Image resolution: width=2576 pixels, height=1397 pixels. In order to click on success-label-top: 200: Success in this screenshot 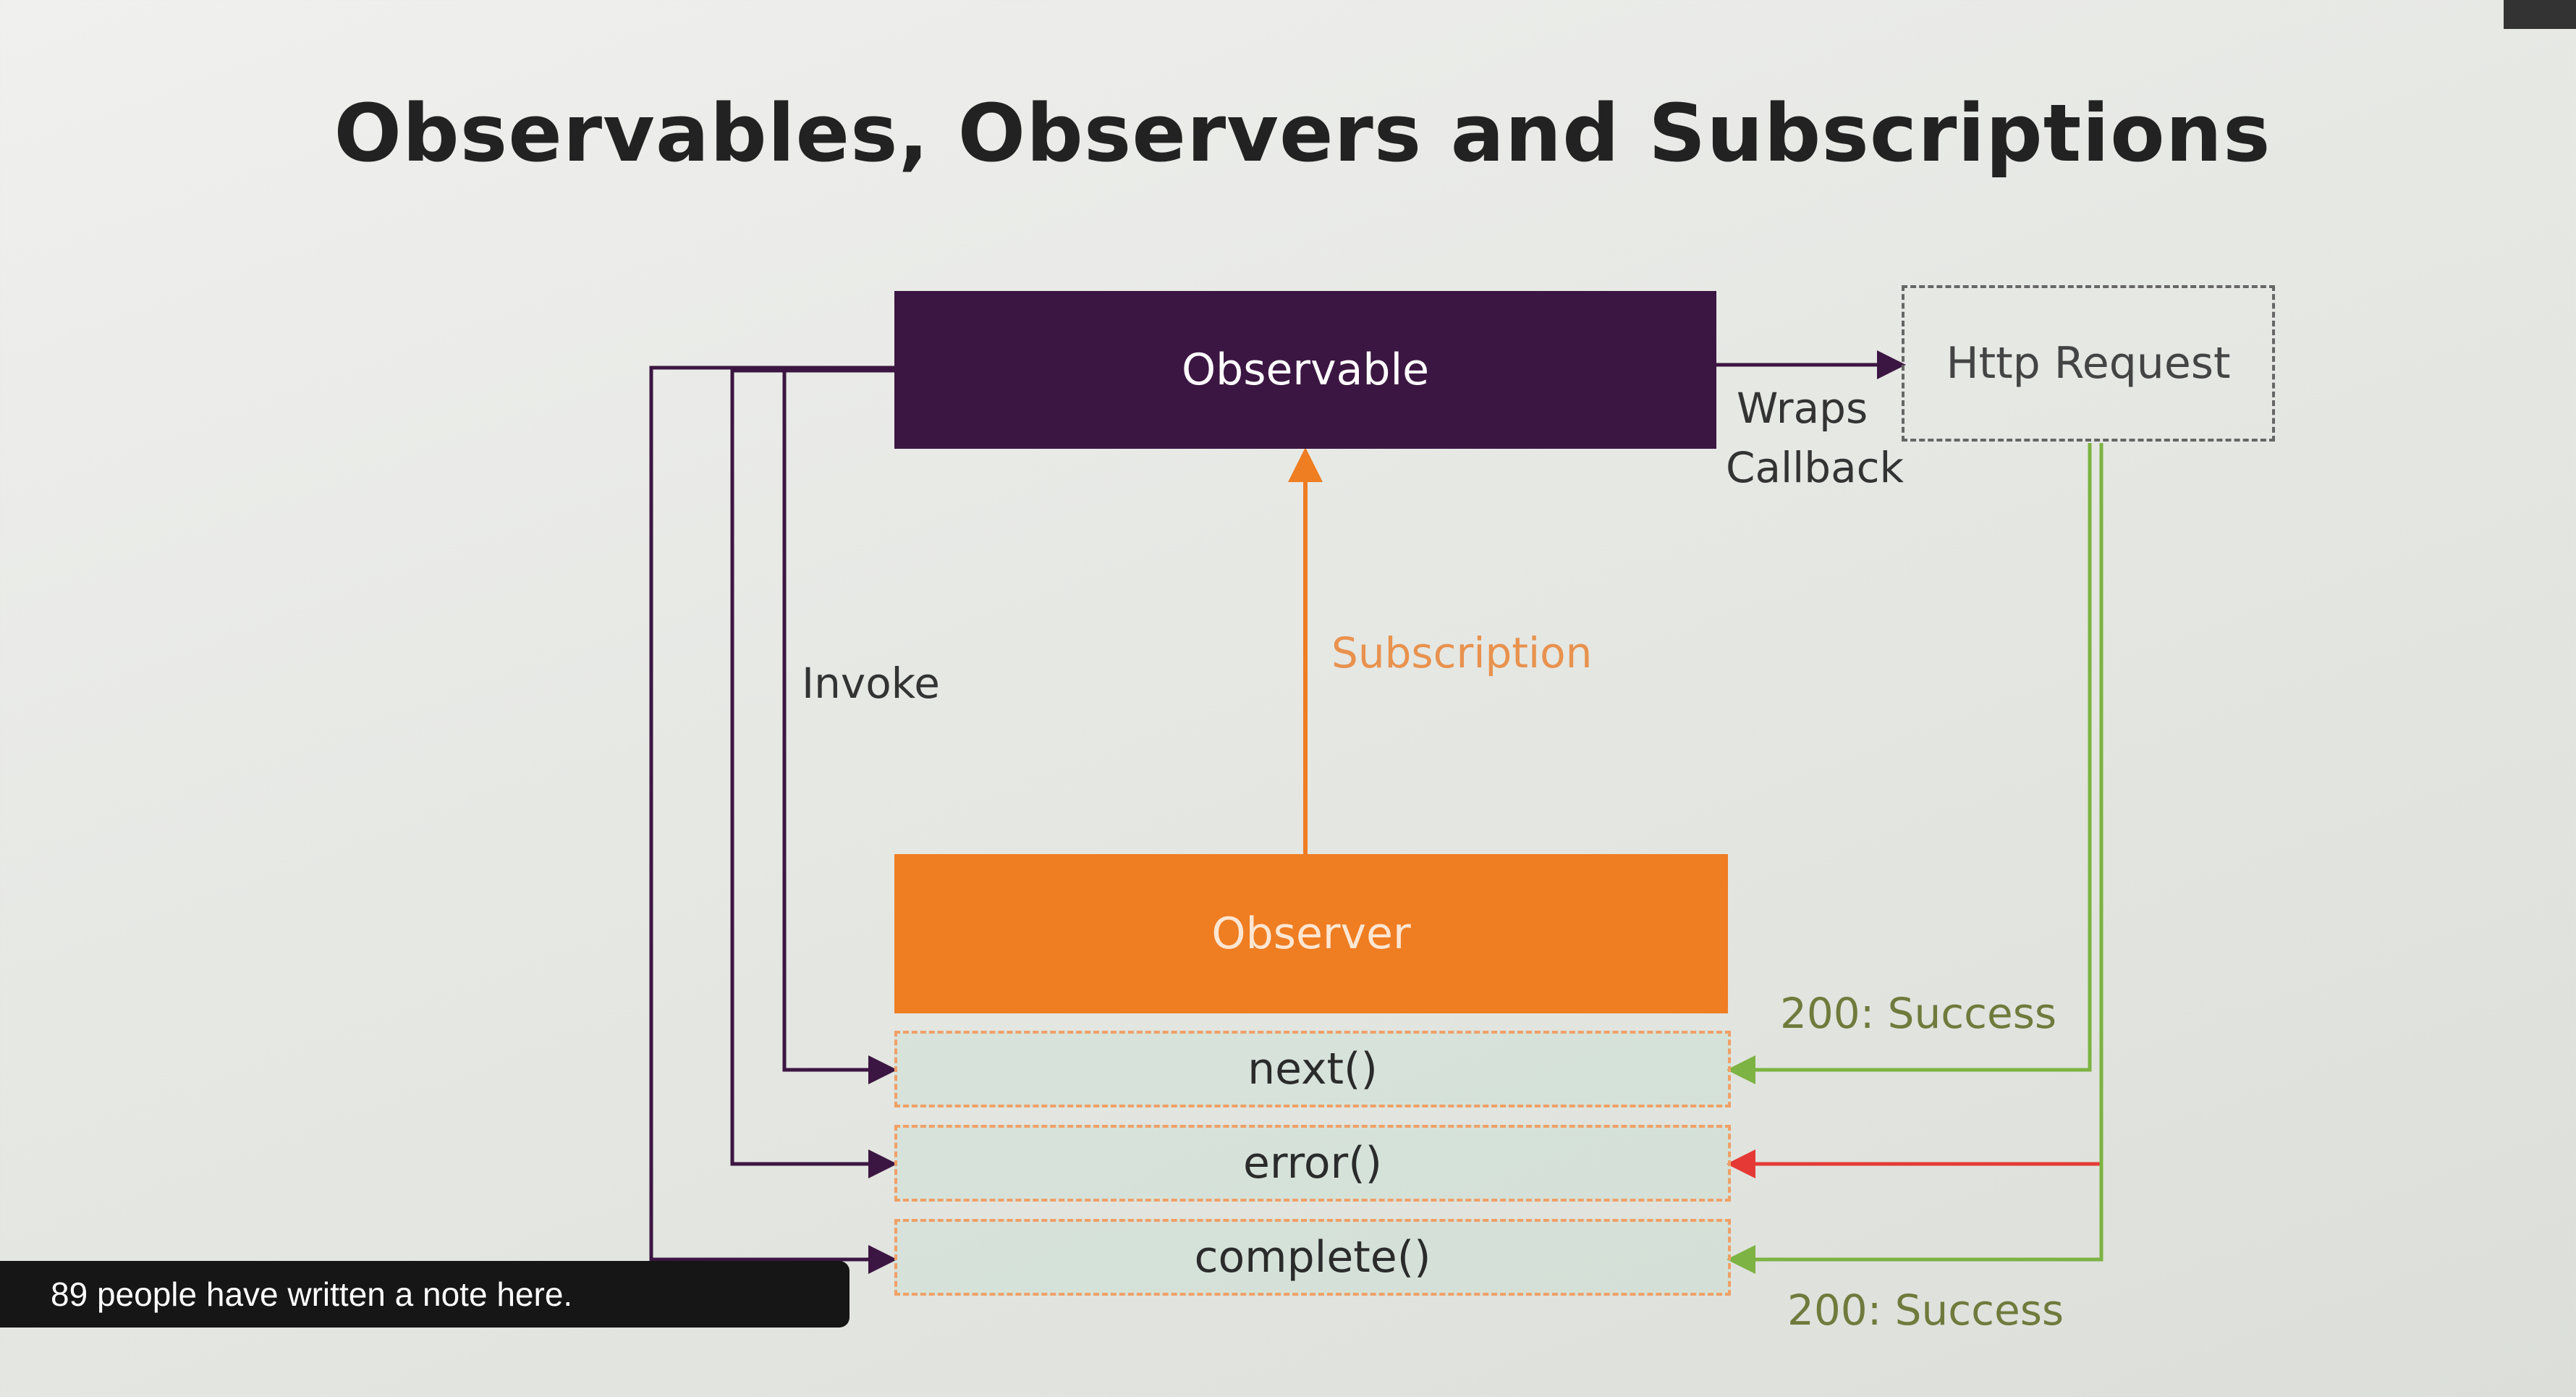, I will do `click(1918, 1013)`.